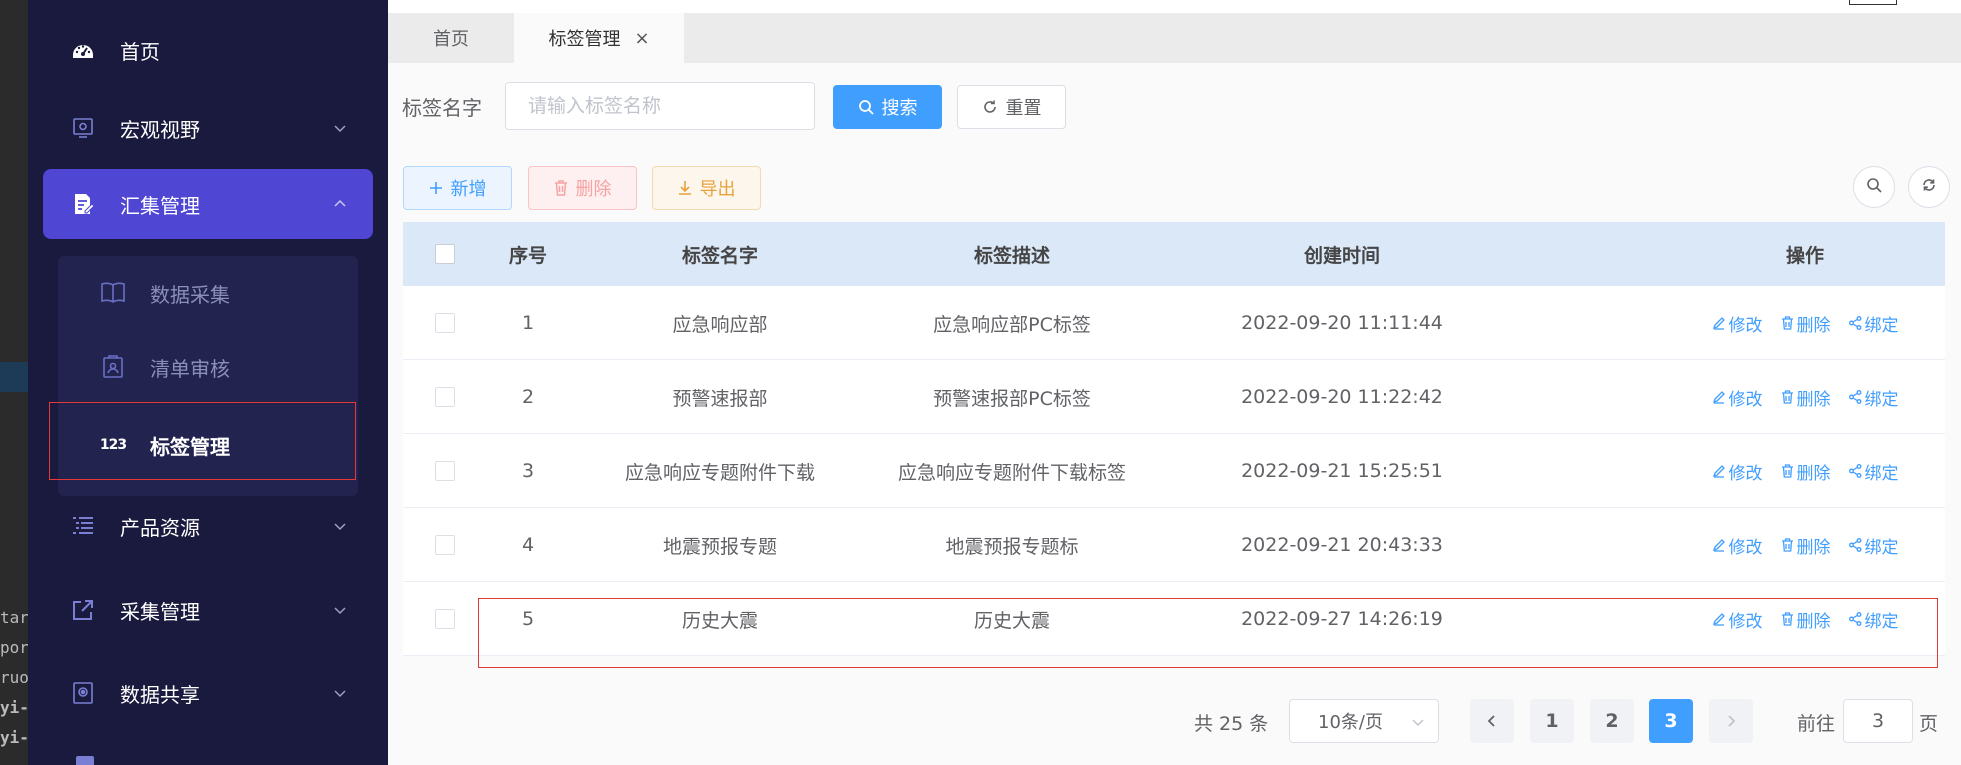 This screenshot has width=1961, height=765. What do you see at coordinates (208, 610) in the screenshot?
I see `sidebar-item-collection-admin: 采集管理` at bounding box center [208, 610].